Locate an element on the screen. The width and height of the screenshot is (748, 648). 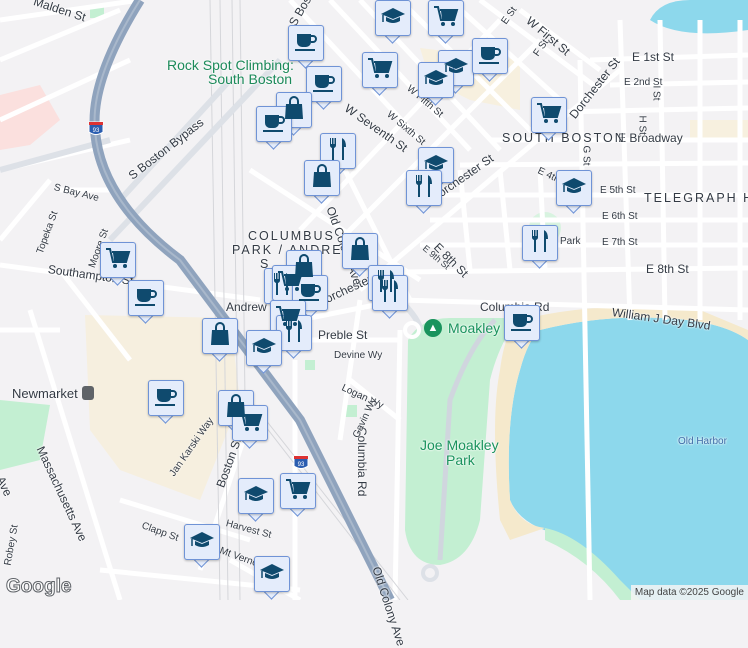
map-attribution: Map data ©2025 Google is located at coordinates (689, 592).